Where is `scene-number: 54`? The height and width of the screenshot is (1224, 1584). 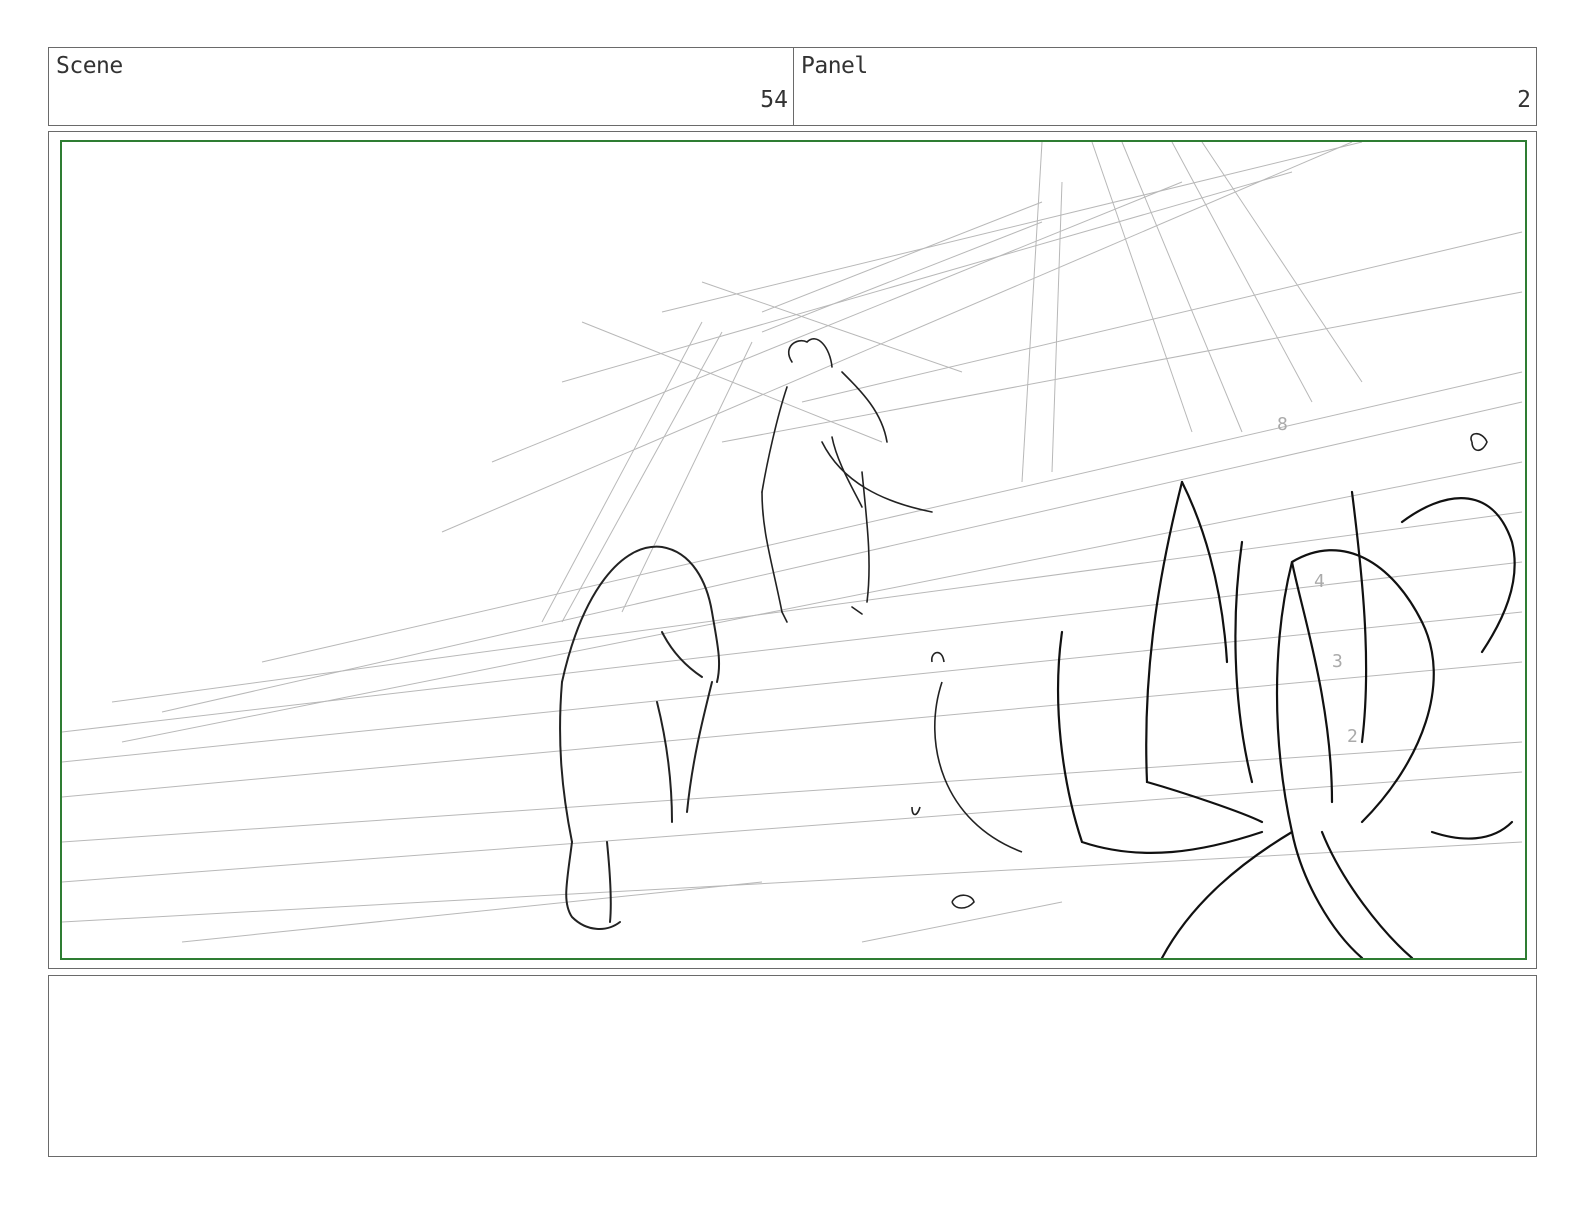 scene-number: 54 is located at coordinates (774, 100).